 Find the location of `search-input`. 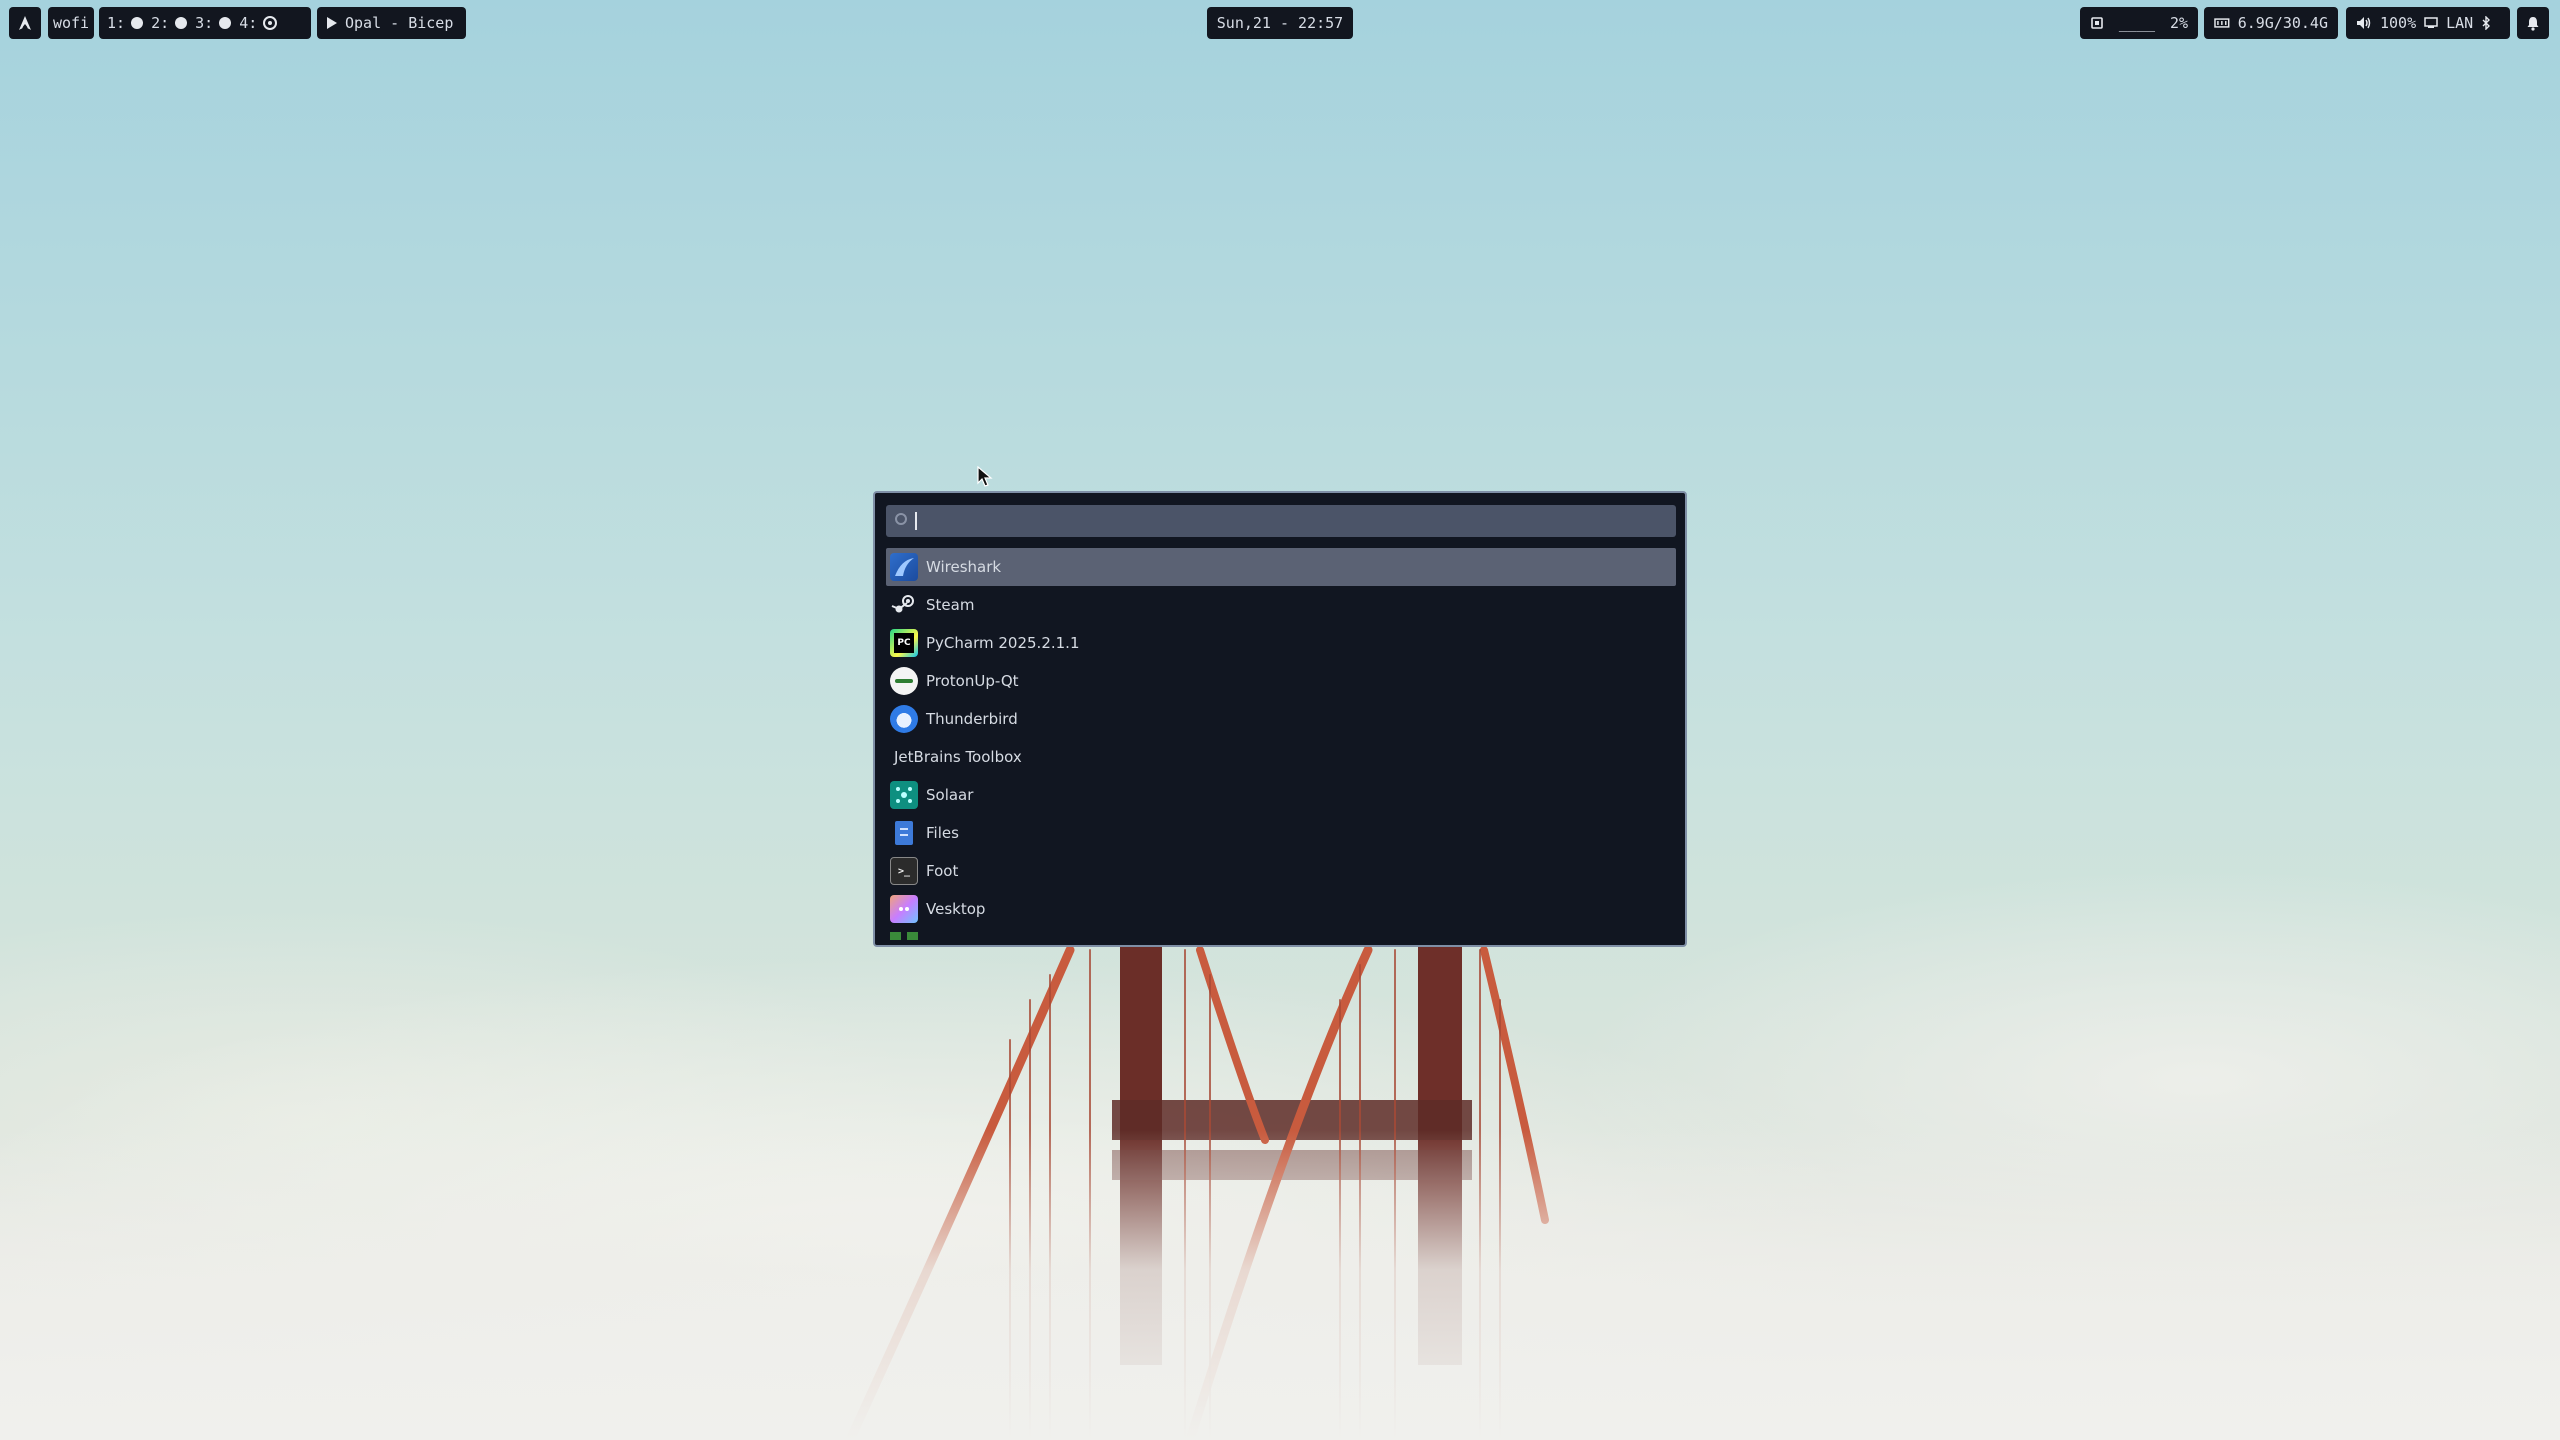

search-input is located at coordinates (1289, 522).